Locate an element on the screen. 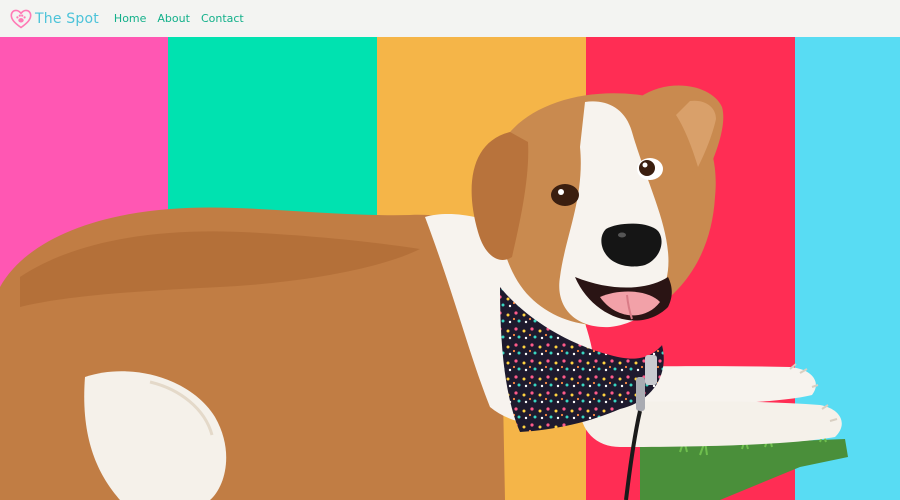 Image resolution: width=900 pixels, height=500 pixels. main-nav: Home About Contact is located at coordinates (184, 18).